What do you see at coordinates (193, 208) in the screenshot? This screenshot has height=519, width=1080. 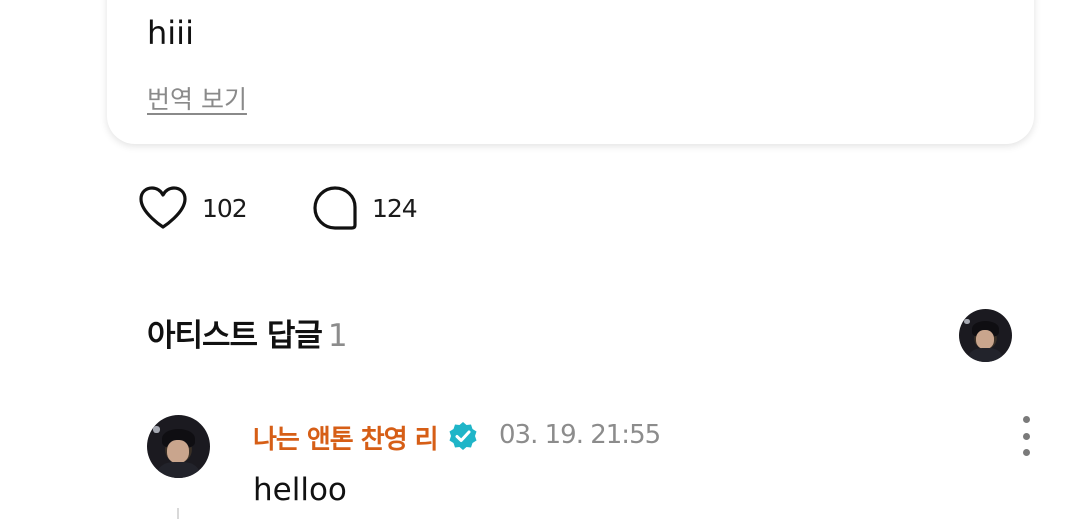 I see `like-button: 102` at bounding box center [193, 208].